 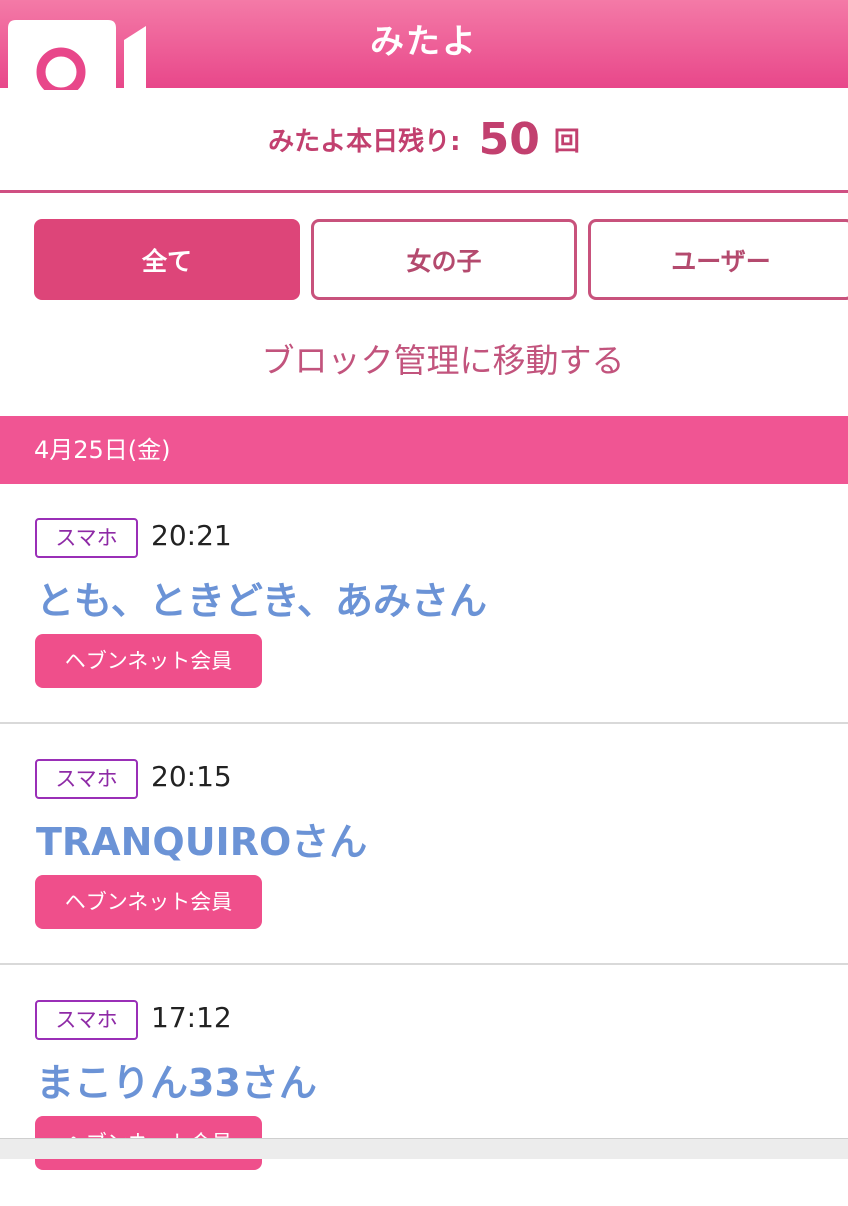 I want to click on tab-girls: 女の子, so click(x=444, y=259).